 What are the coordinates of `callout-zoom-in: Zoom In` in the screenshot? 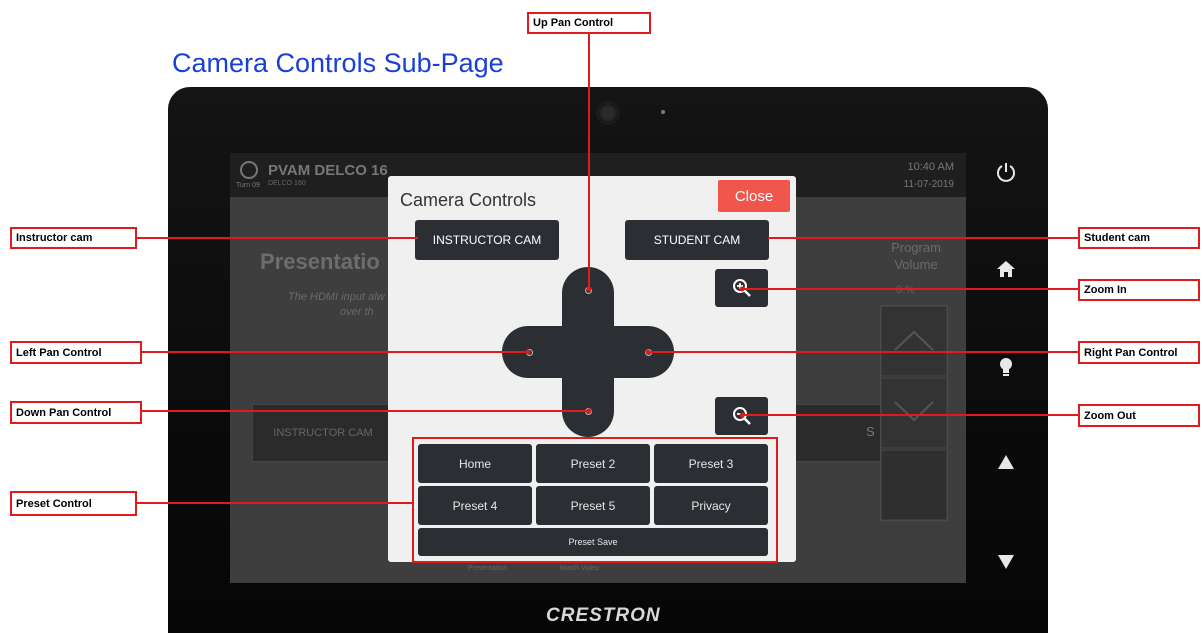 It's located at (1139, 290).